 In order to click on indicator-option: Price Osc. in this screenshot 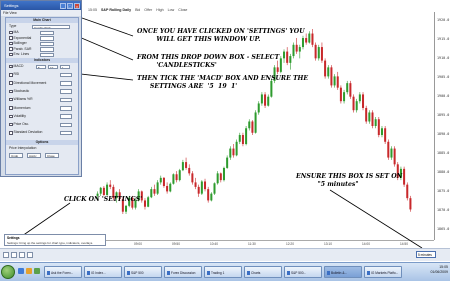, I will do `click(19, 124)`.